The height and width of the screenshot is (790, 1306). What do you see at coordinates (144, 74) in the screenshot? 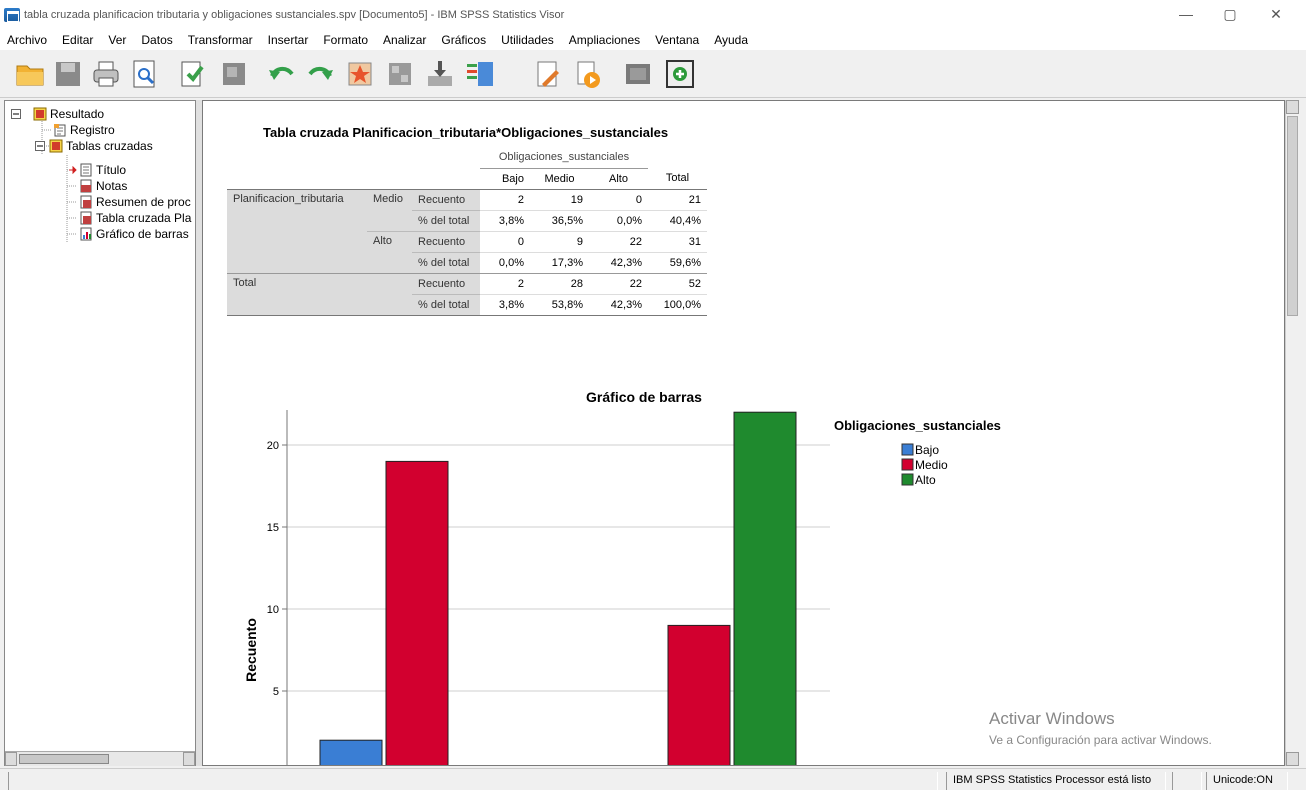
I see `print-preview-icon` at bounding box center [144, 74].